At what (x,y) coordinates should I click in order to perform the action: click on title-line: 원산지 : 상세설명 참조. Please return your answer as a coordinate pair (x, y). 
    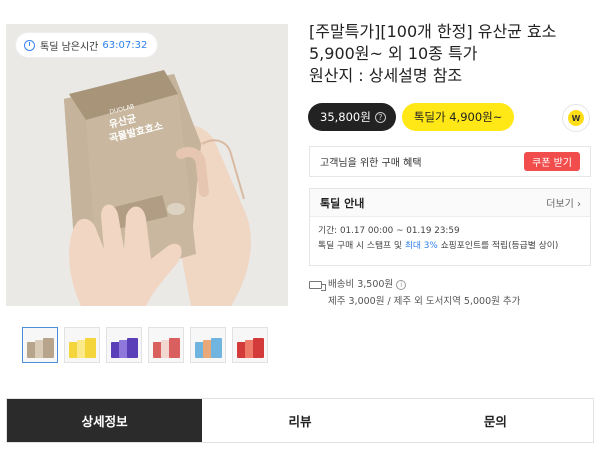
    Looking at the image, I should click on (386, 75).